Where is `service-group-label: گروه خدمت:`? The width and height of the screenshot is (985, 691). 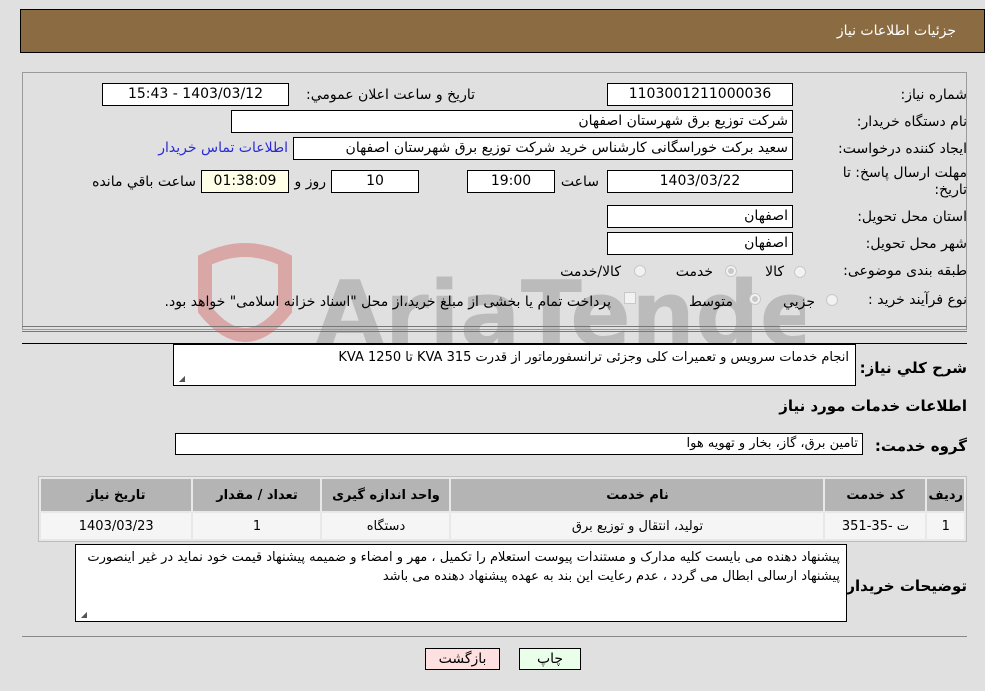 service-group-label: گروه خدمت: is located at coordinates (920, 446).